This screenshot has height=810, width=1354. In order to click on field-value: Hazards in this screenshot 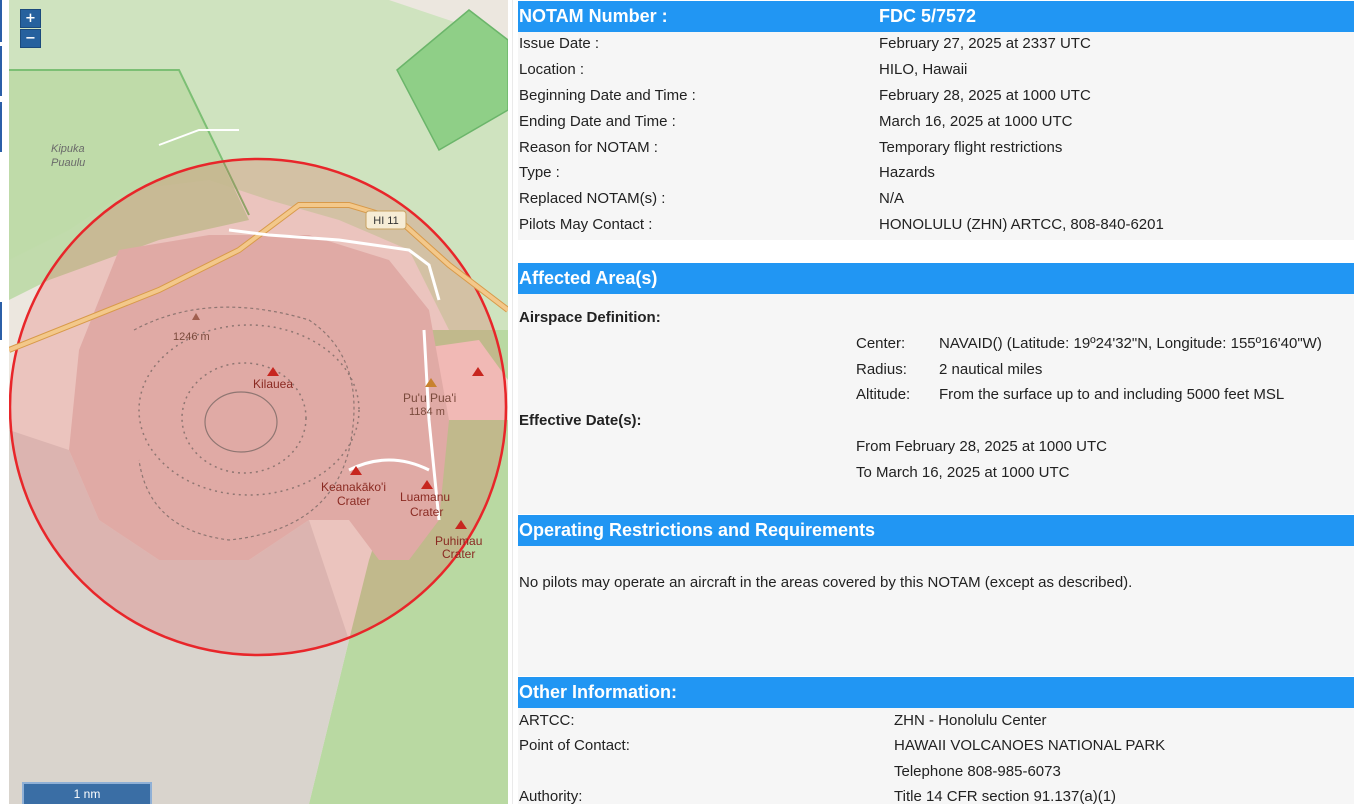, I will do `click(907, 172)`.